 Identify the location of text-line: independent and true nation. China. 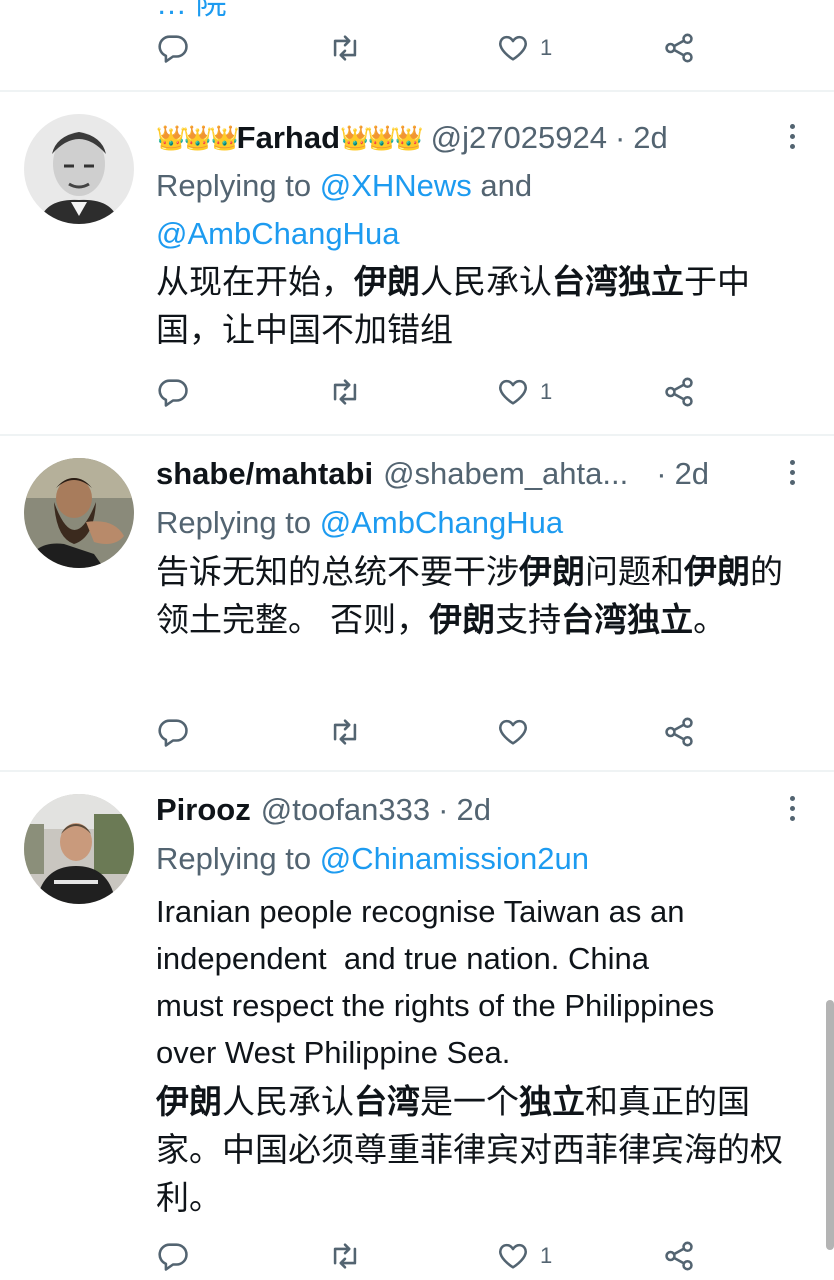
(402, 958).